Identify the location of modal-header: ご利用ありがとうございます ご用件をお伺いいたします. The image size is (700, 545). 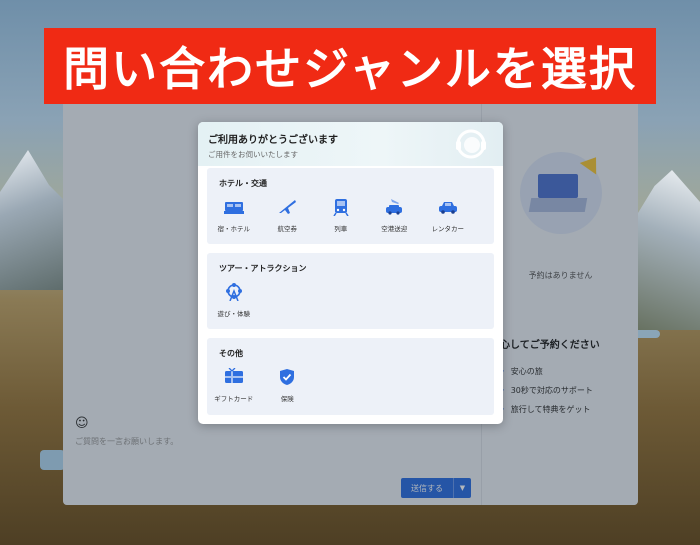
(350, 144).